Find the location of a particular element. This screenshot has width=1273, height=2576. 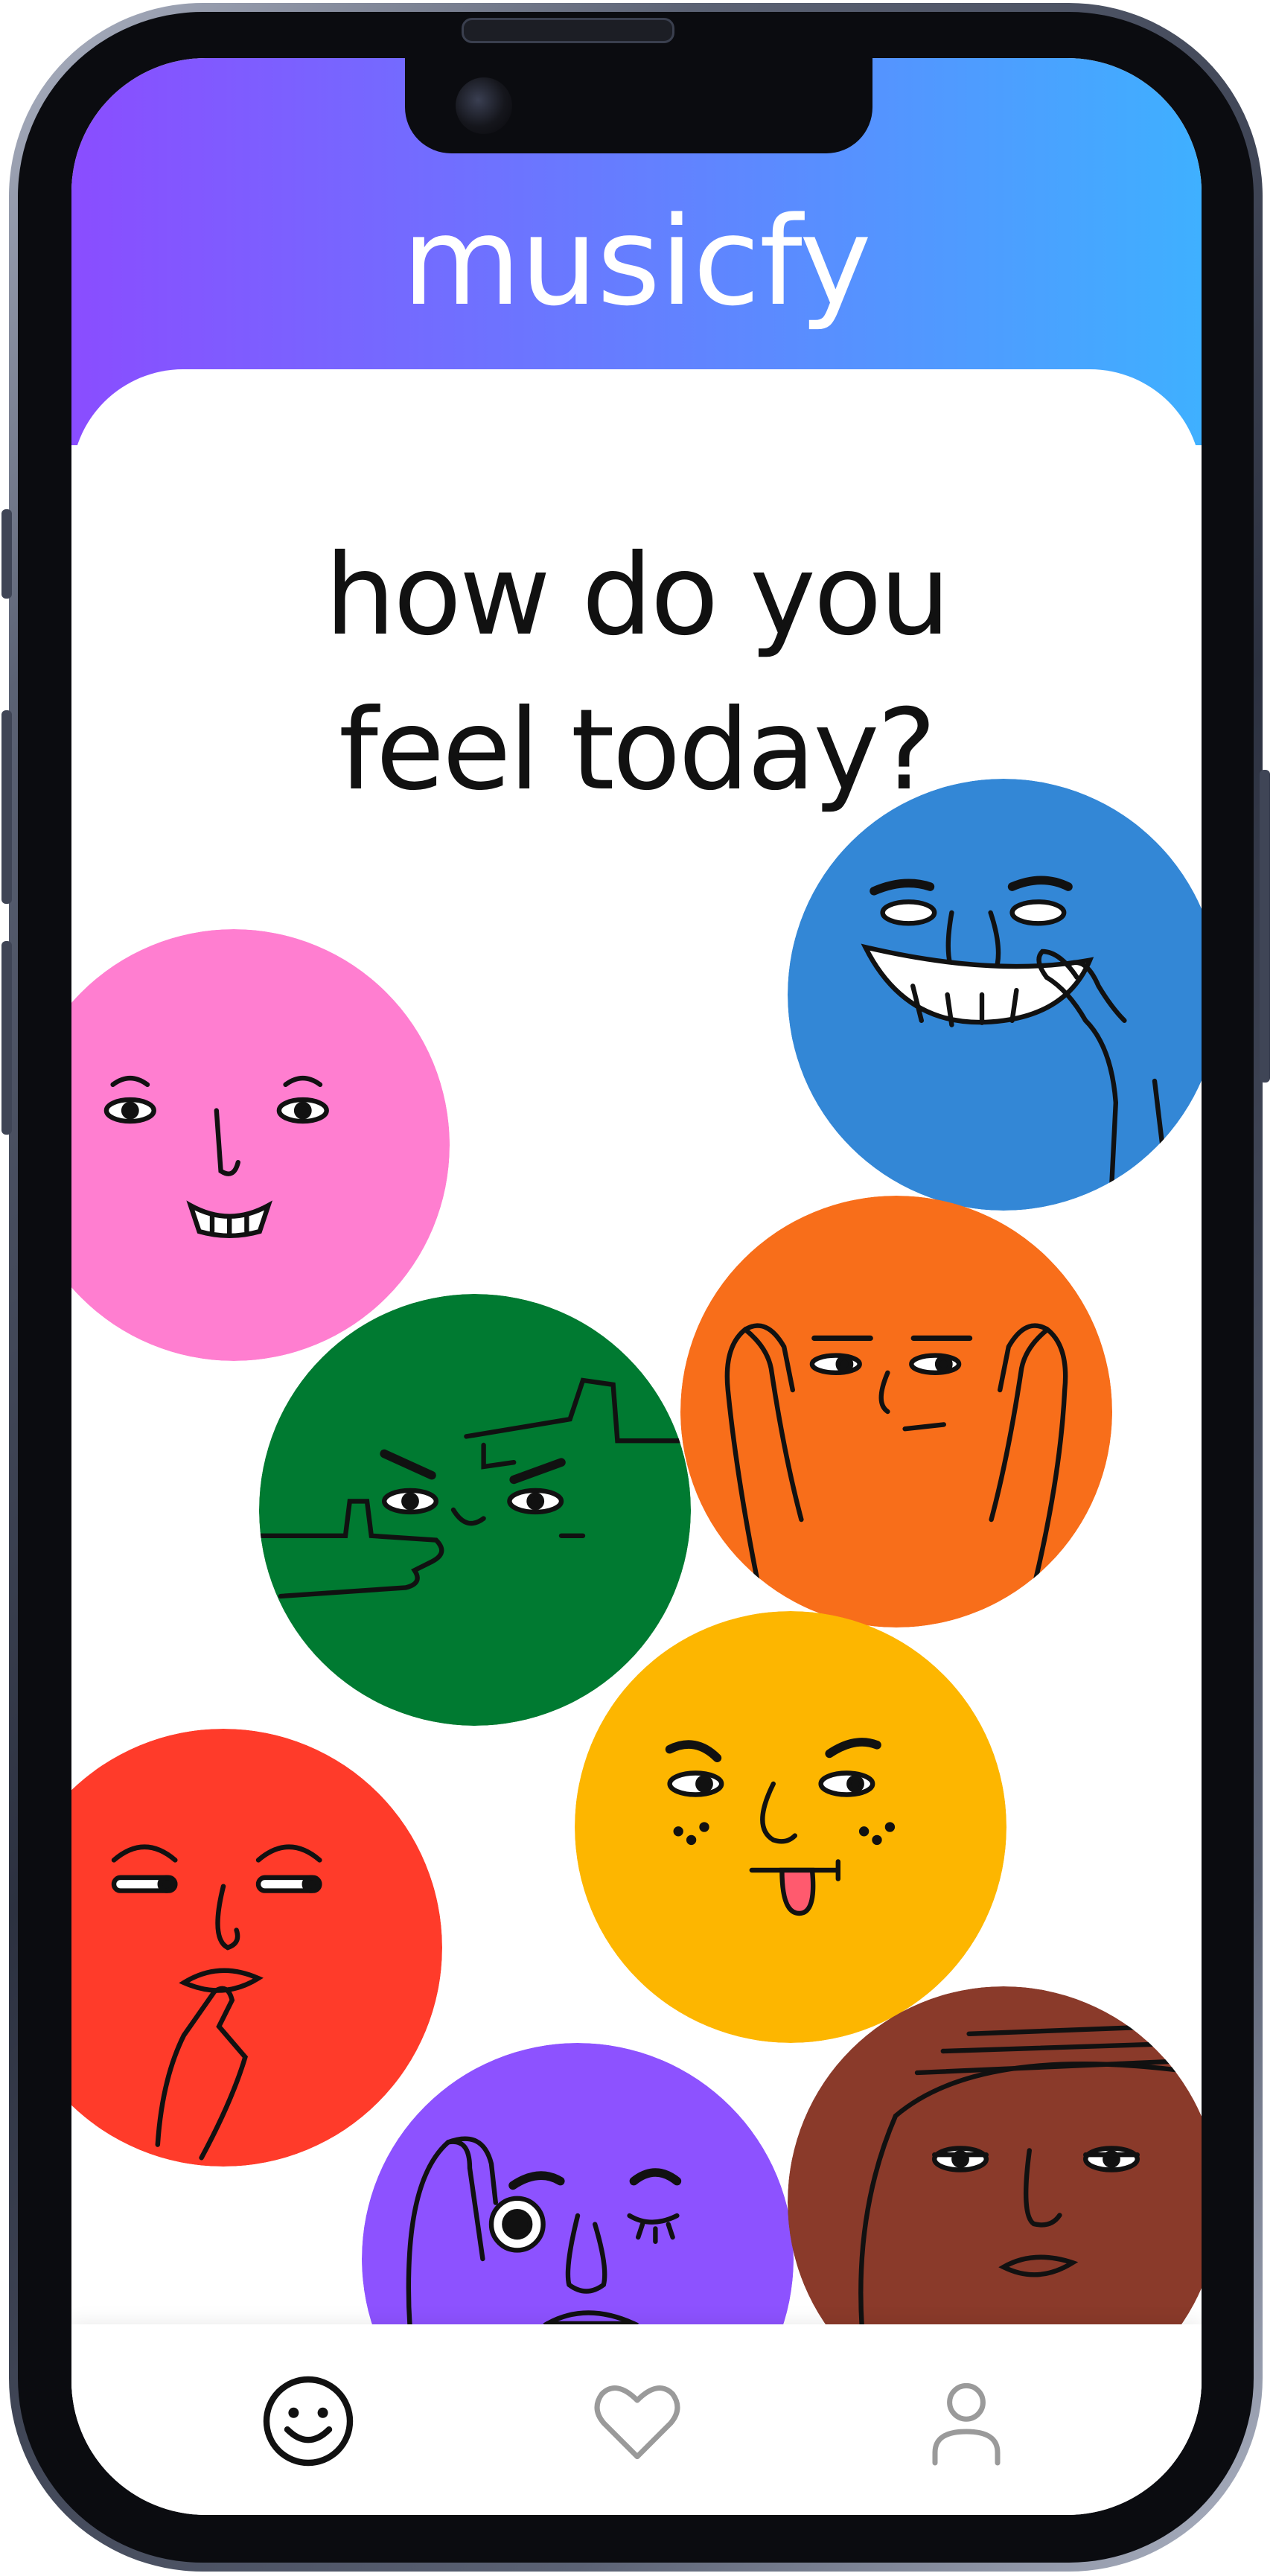

thinking-face-illustration is located at coordinates (896, 1411).